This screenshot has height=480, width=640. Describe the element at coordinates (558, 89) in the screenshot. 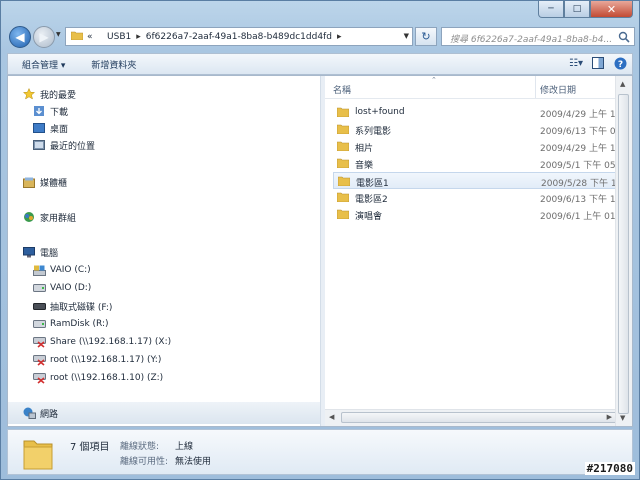

I see `column-header-date: 修改日期` at that location.